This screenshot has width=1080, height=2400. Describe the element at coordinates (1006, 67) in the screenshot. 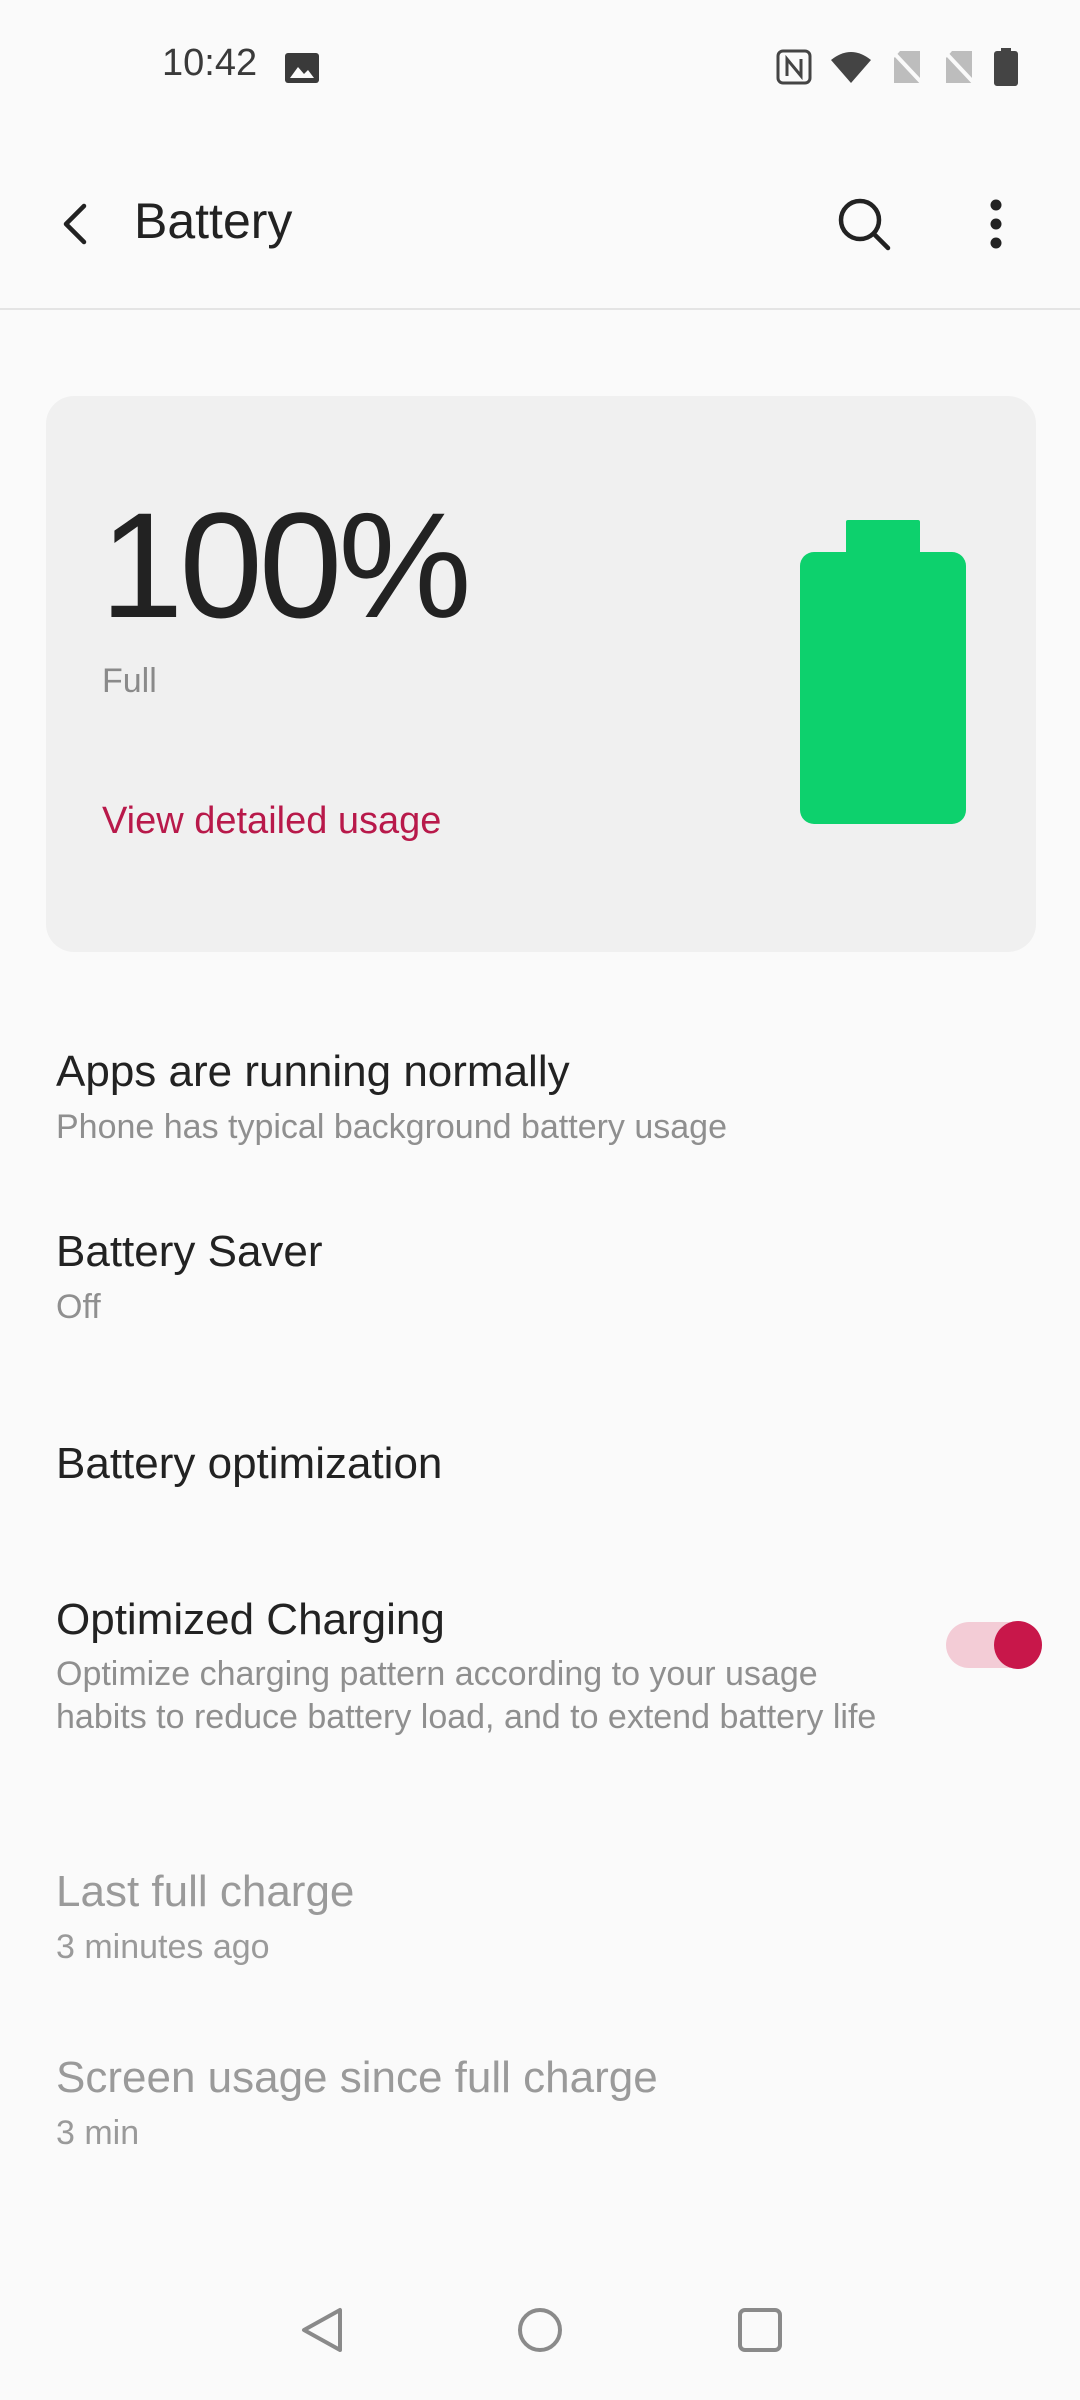

I see `battery-icon` at that location.